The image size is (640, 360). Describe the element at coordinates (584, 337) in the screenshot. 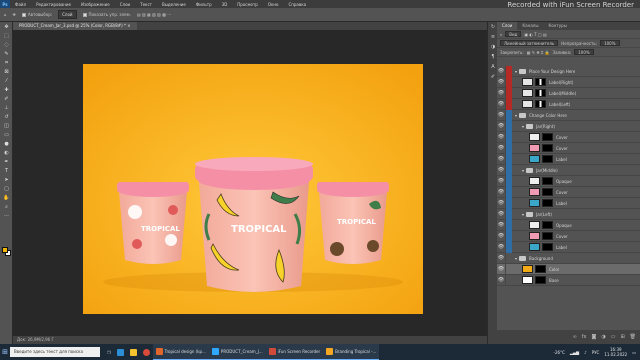

I see `fx-icon: fx` at that location.